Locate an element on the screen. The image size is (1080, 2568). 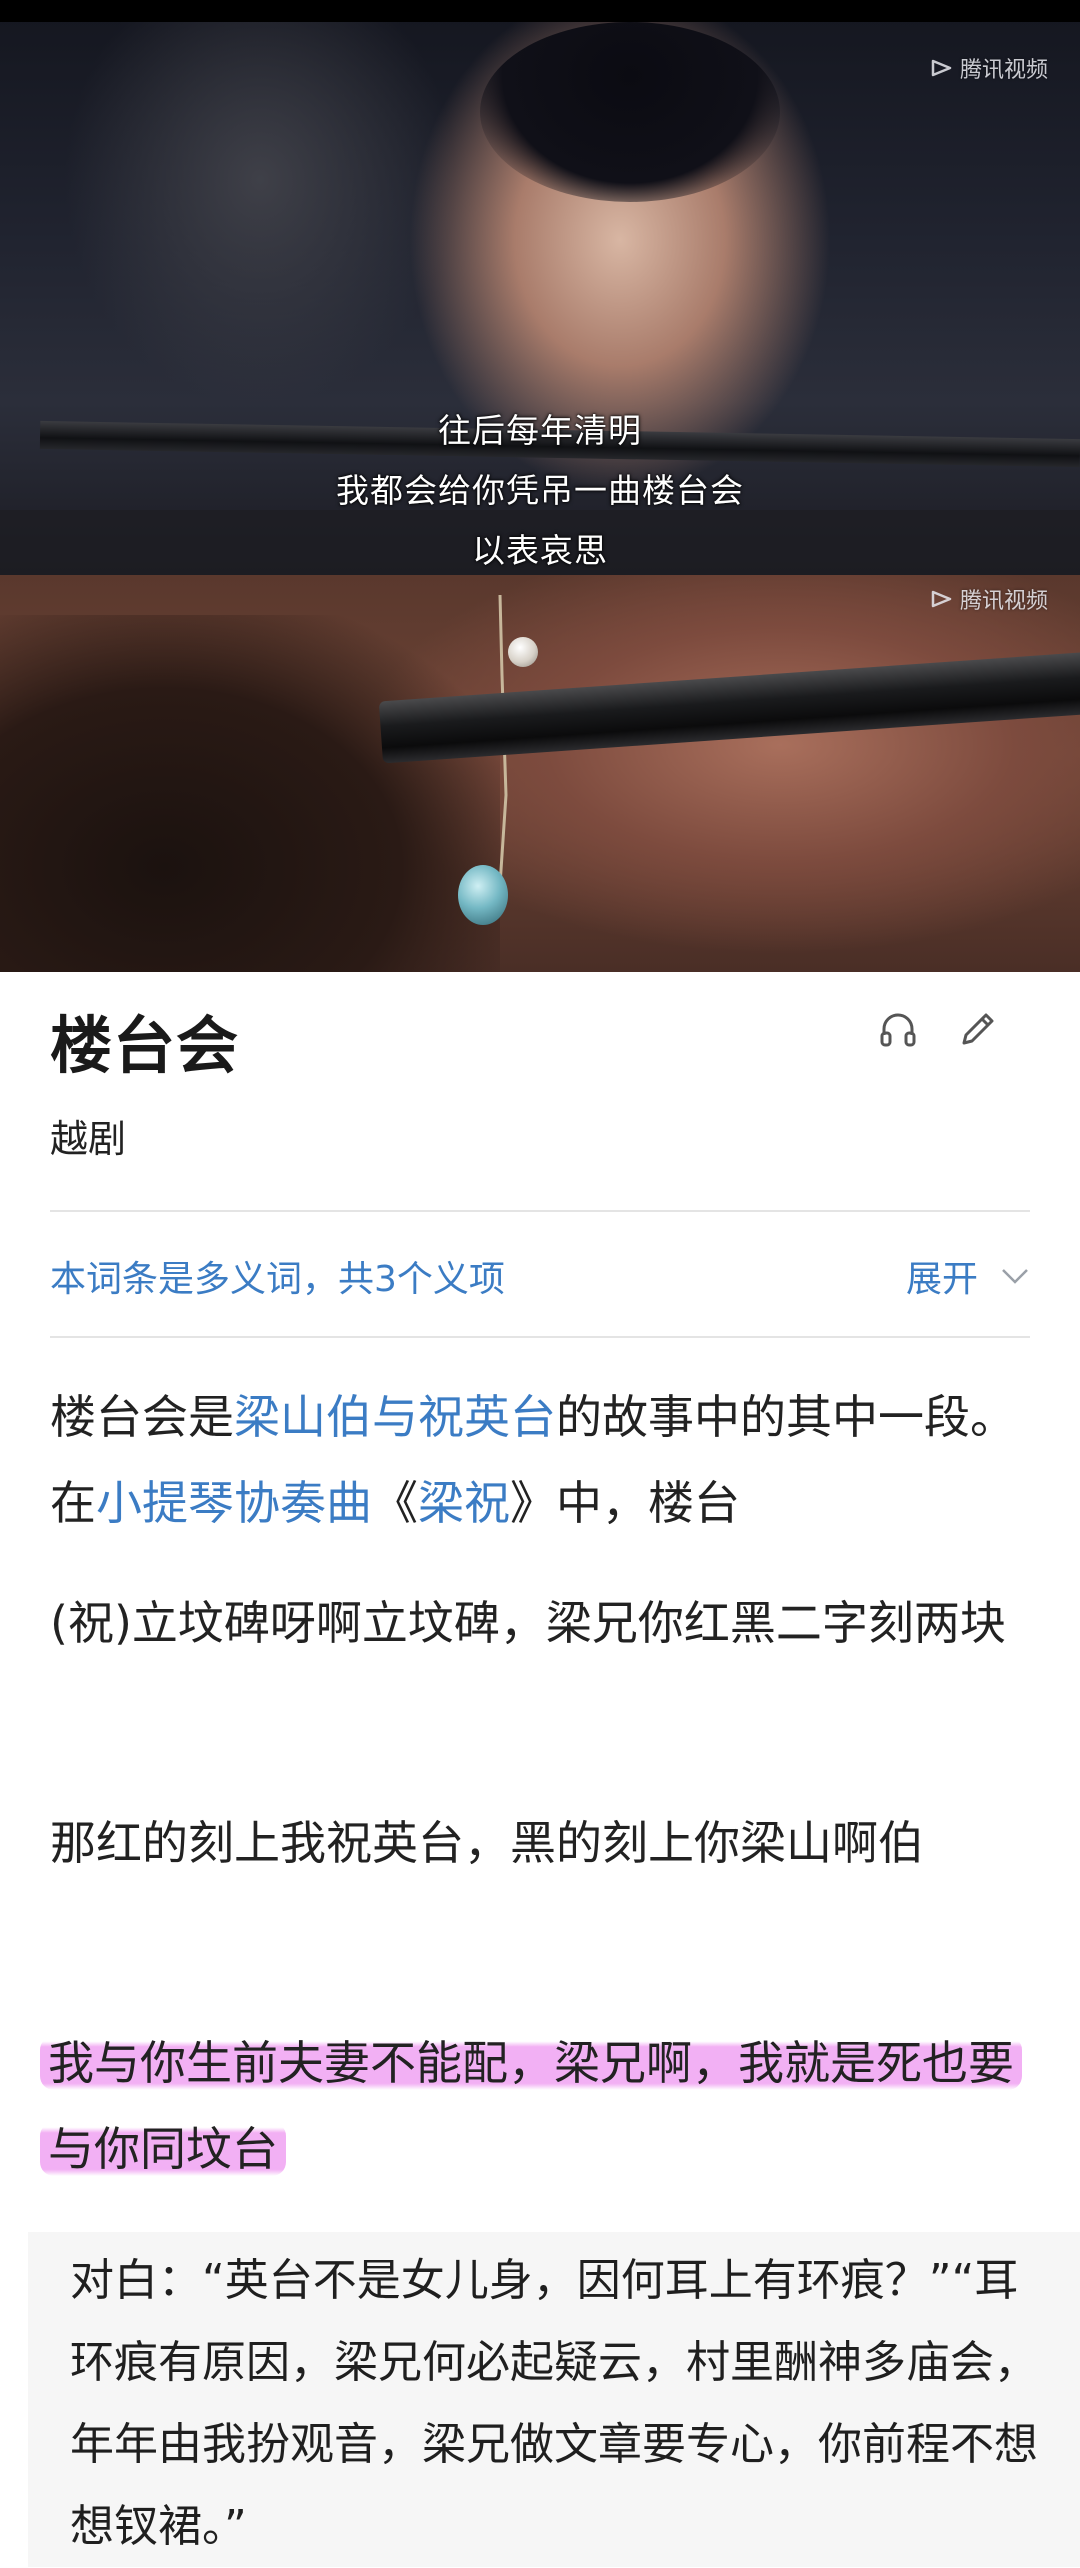
polysemy-bar: 本词条是多义词，共3个义项 展开 is located at coordinates (540, 1275).